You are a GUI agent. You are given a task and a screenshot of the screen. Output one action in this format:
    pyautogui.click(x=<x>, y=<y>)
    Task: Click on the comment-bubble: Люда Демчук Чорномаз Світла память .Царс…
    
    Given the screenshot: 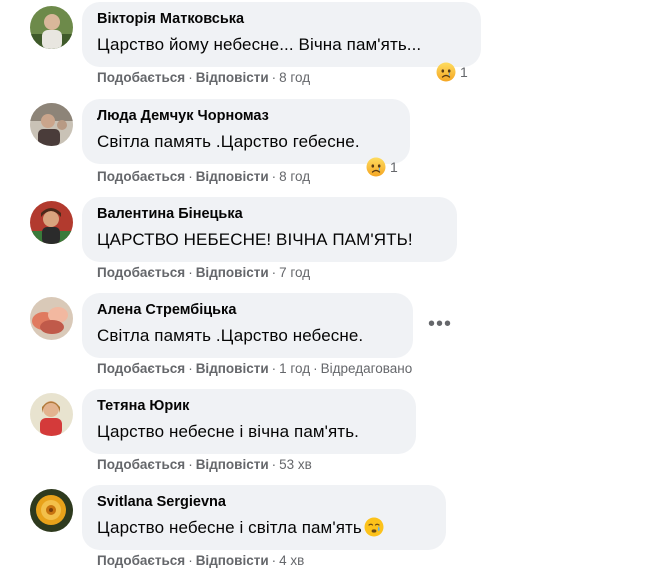 What is the action you would take?
    pyautogui.click(x=246, y=131)
    